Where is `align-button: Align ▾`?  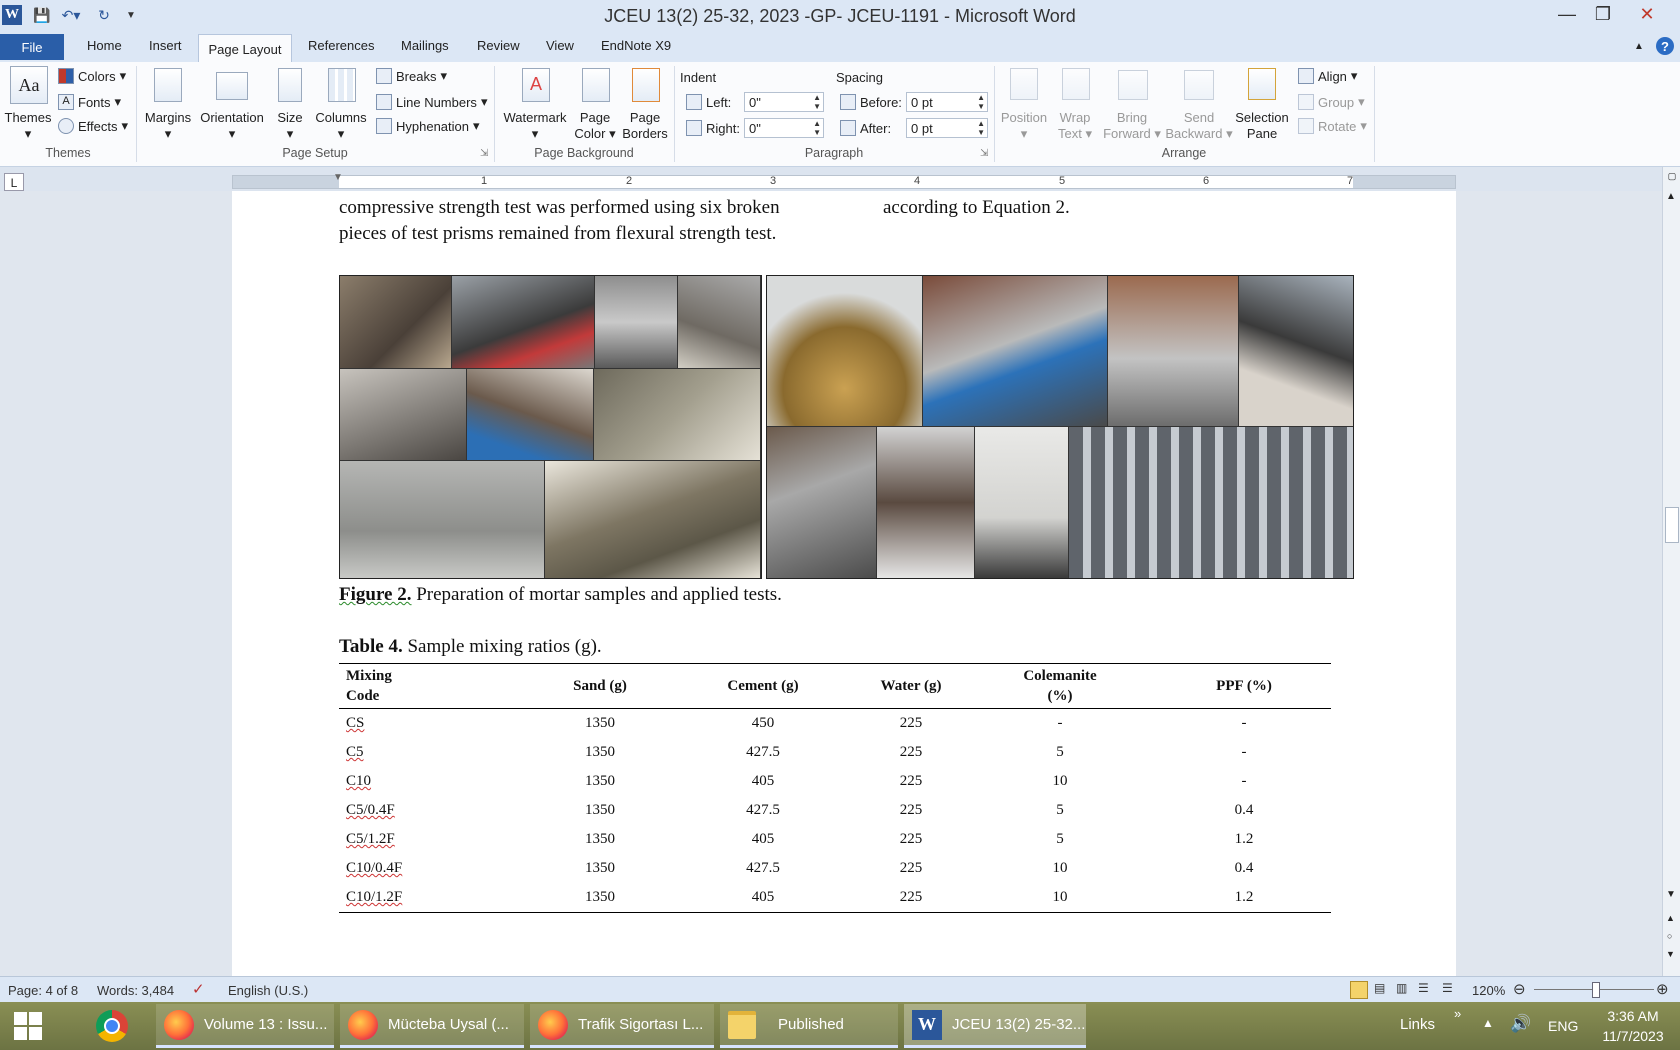
align-button: Align ▾ is located at coordinates (1327, 76).